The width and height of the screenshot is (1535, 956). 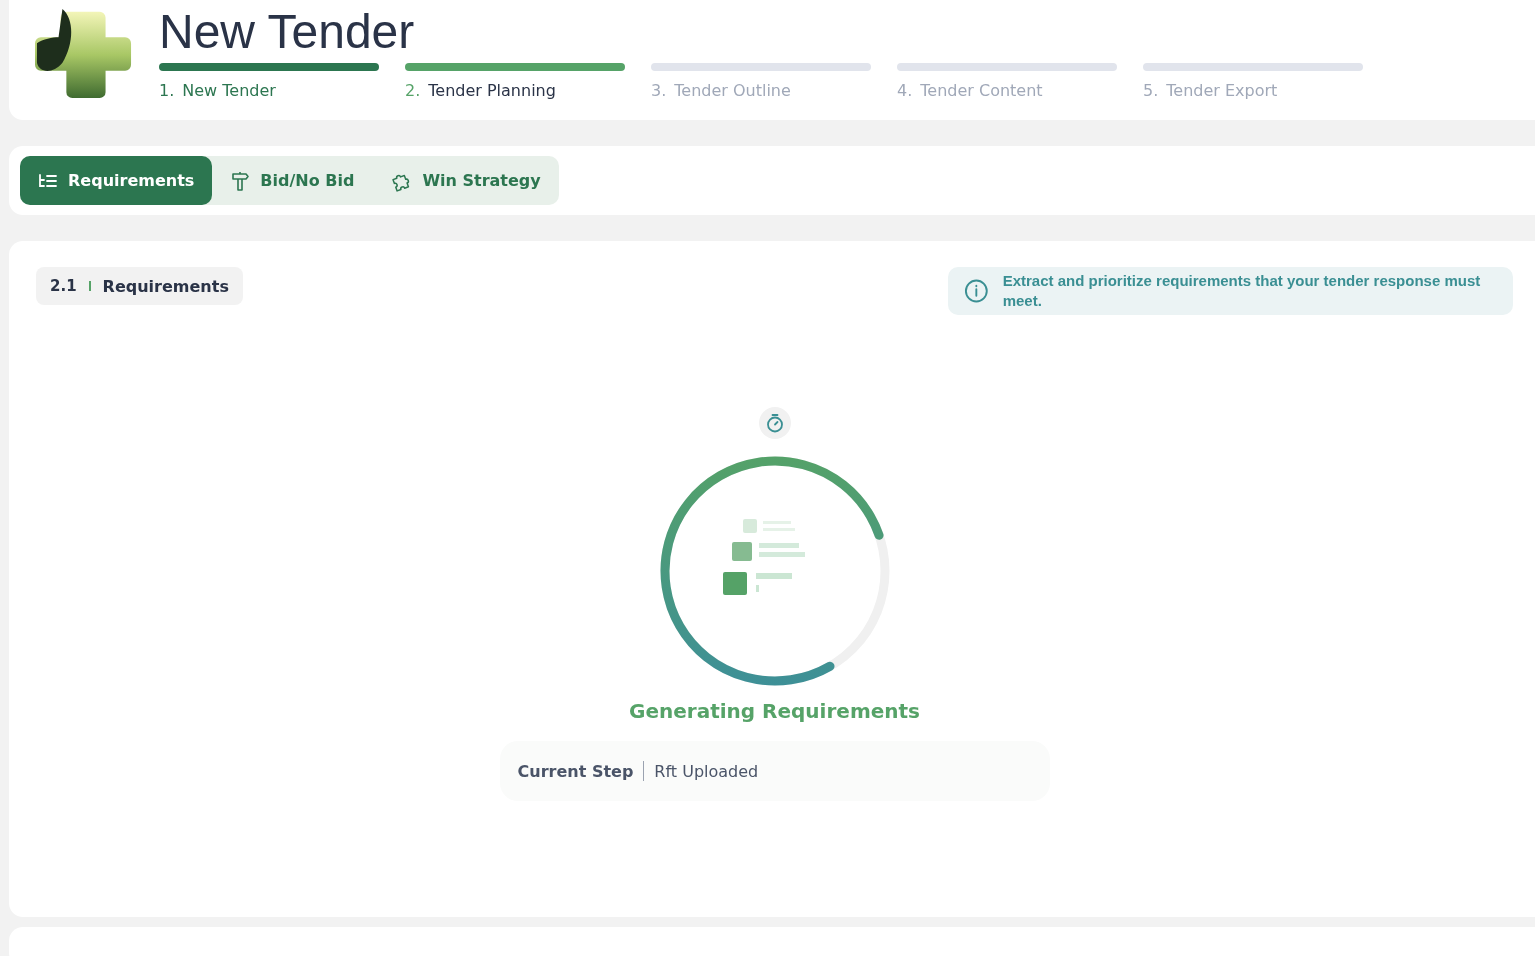 I want to click on tab: Win Strategy, so click(x=465, y=180).